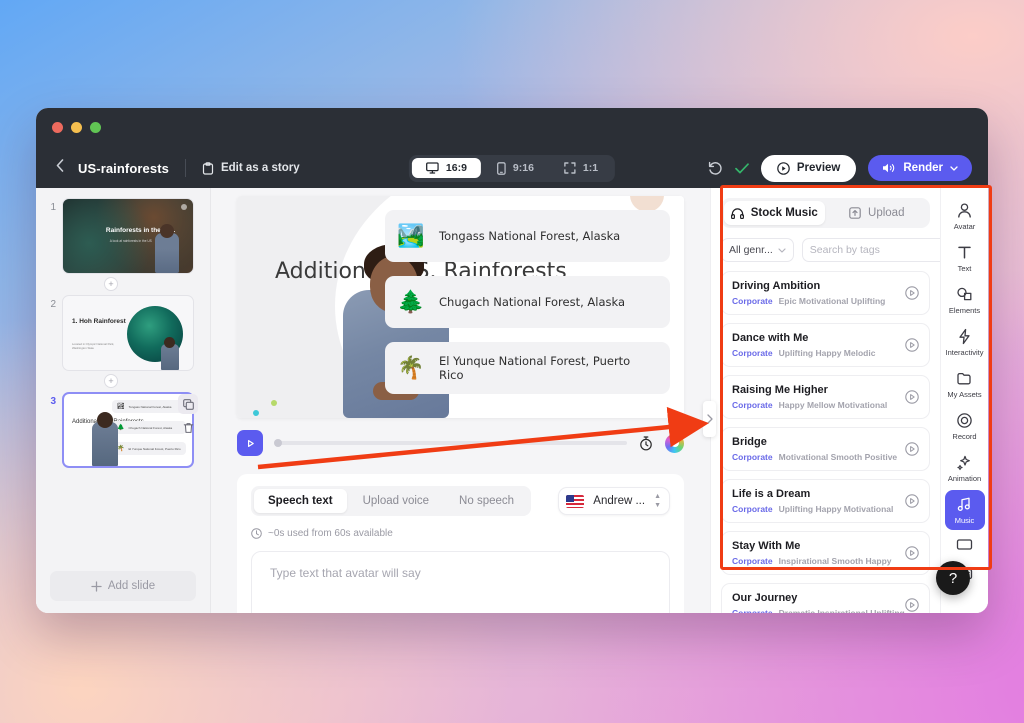 The width and height of the screenshot is (1024, 723). Describe the element at coordinates (396, 501) in the screenshot. I see `tab-upload-voice: Upload voice` at that location.